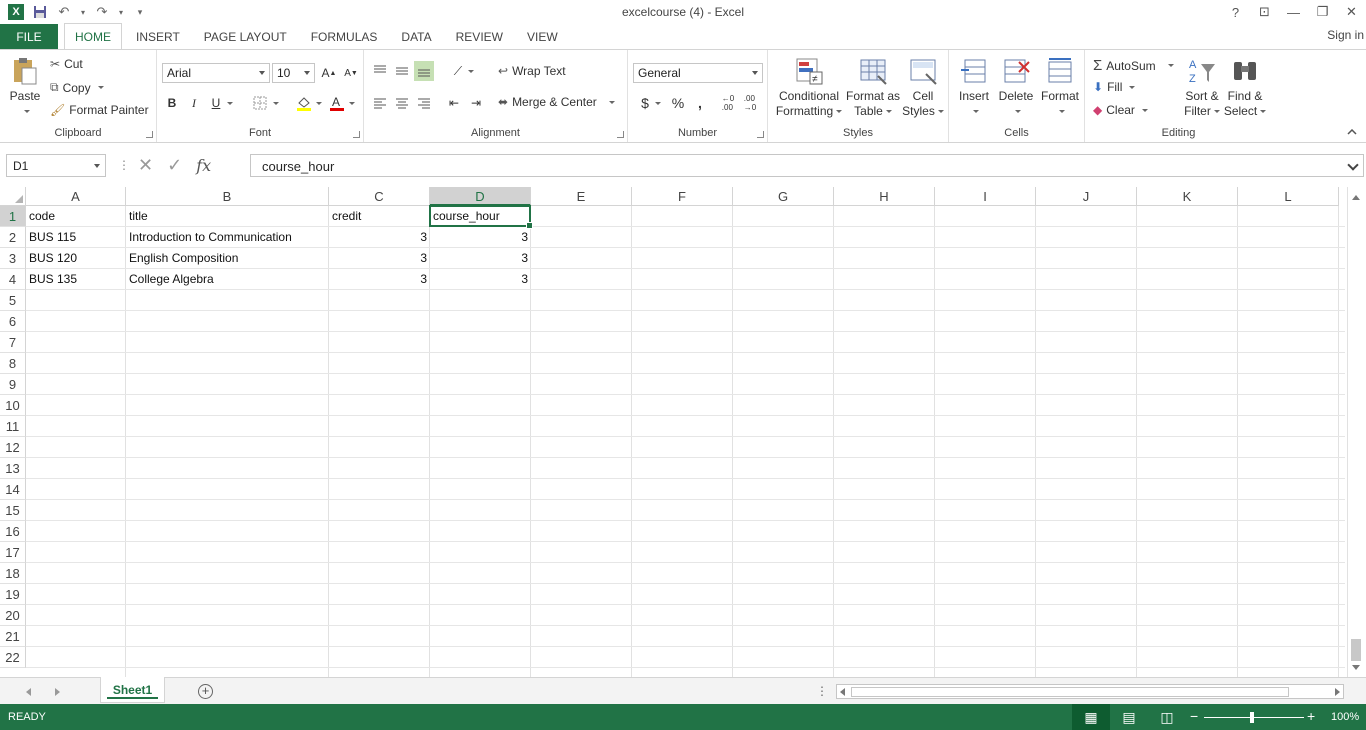 Image resolution: width=1366 pixels, height=730 pixels. I want to click on minimize-button: —, so click(1293, 12).